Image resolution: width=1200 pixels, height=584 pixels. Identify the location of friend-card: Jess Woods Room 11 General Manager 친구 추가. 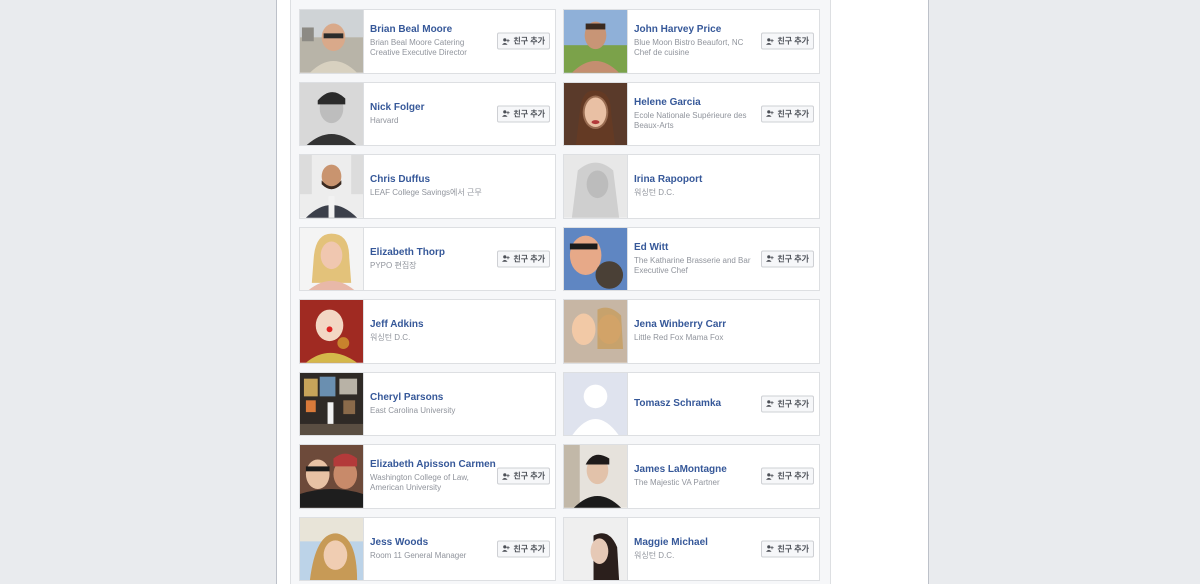
(427, 548).